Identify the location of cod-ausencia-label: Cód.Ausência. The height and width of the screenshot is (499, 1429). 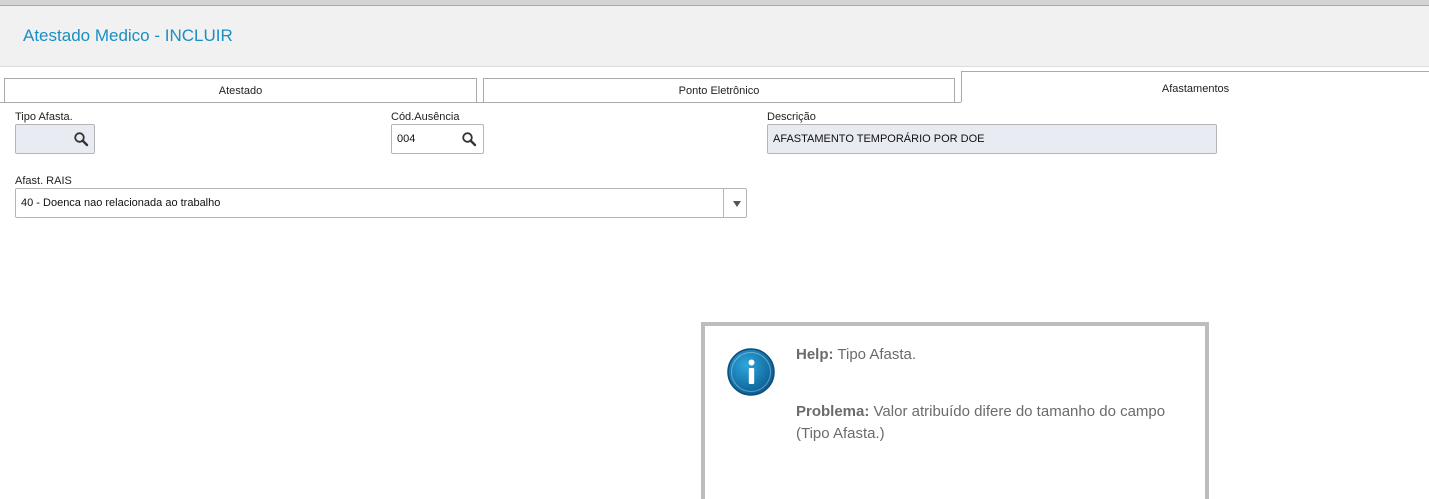
(425, 117).